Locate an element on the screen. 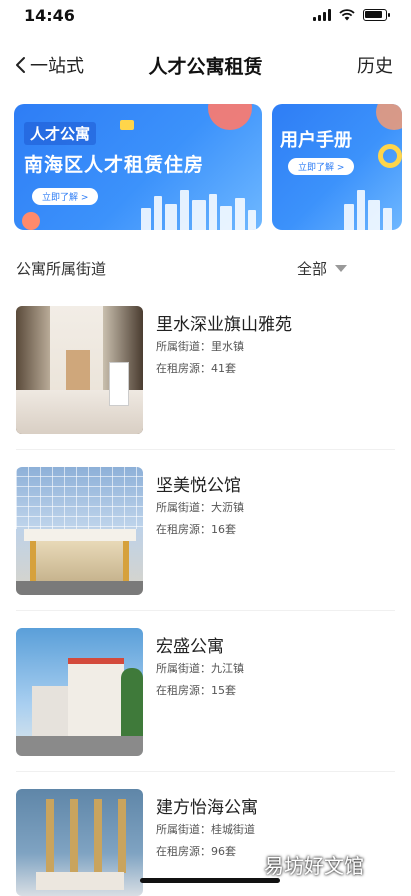  listing-count-info: 在租房源：41套 is located at coordinates (196, 368).